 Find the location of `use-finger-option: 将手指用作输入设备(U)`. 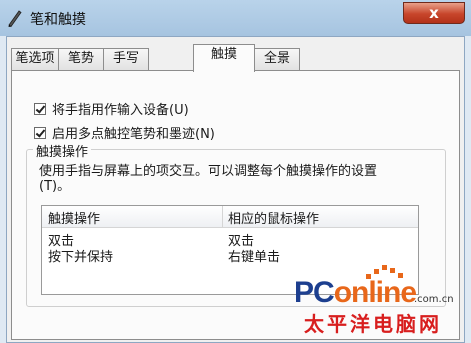

use-finger-option: 将手指用作输入设备(U) is located at coordinates (111, 108).